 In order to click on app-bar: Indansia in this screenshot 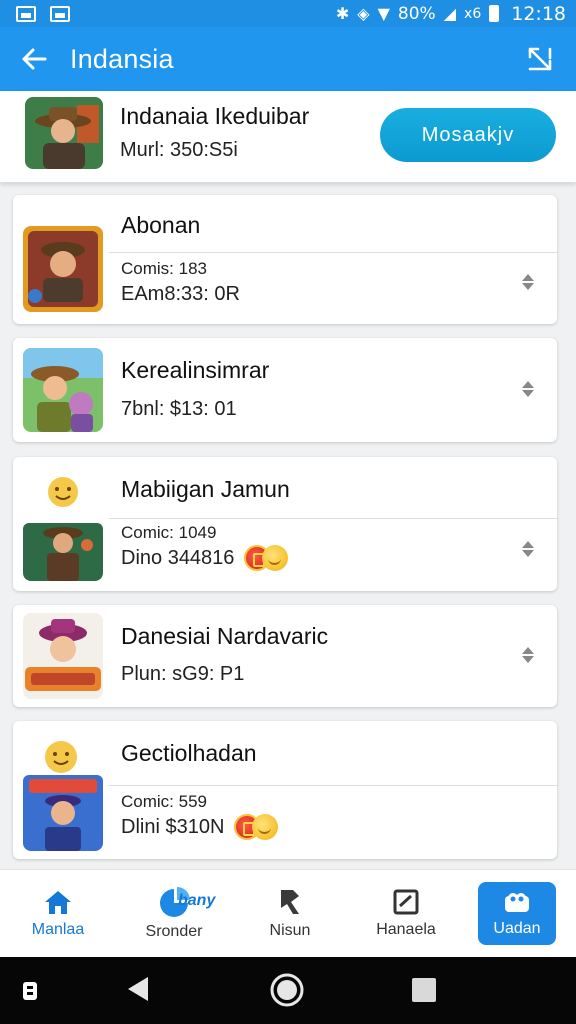, I will do `click(288, 59)`.